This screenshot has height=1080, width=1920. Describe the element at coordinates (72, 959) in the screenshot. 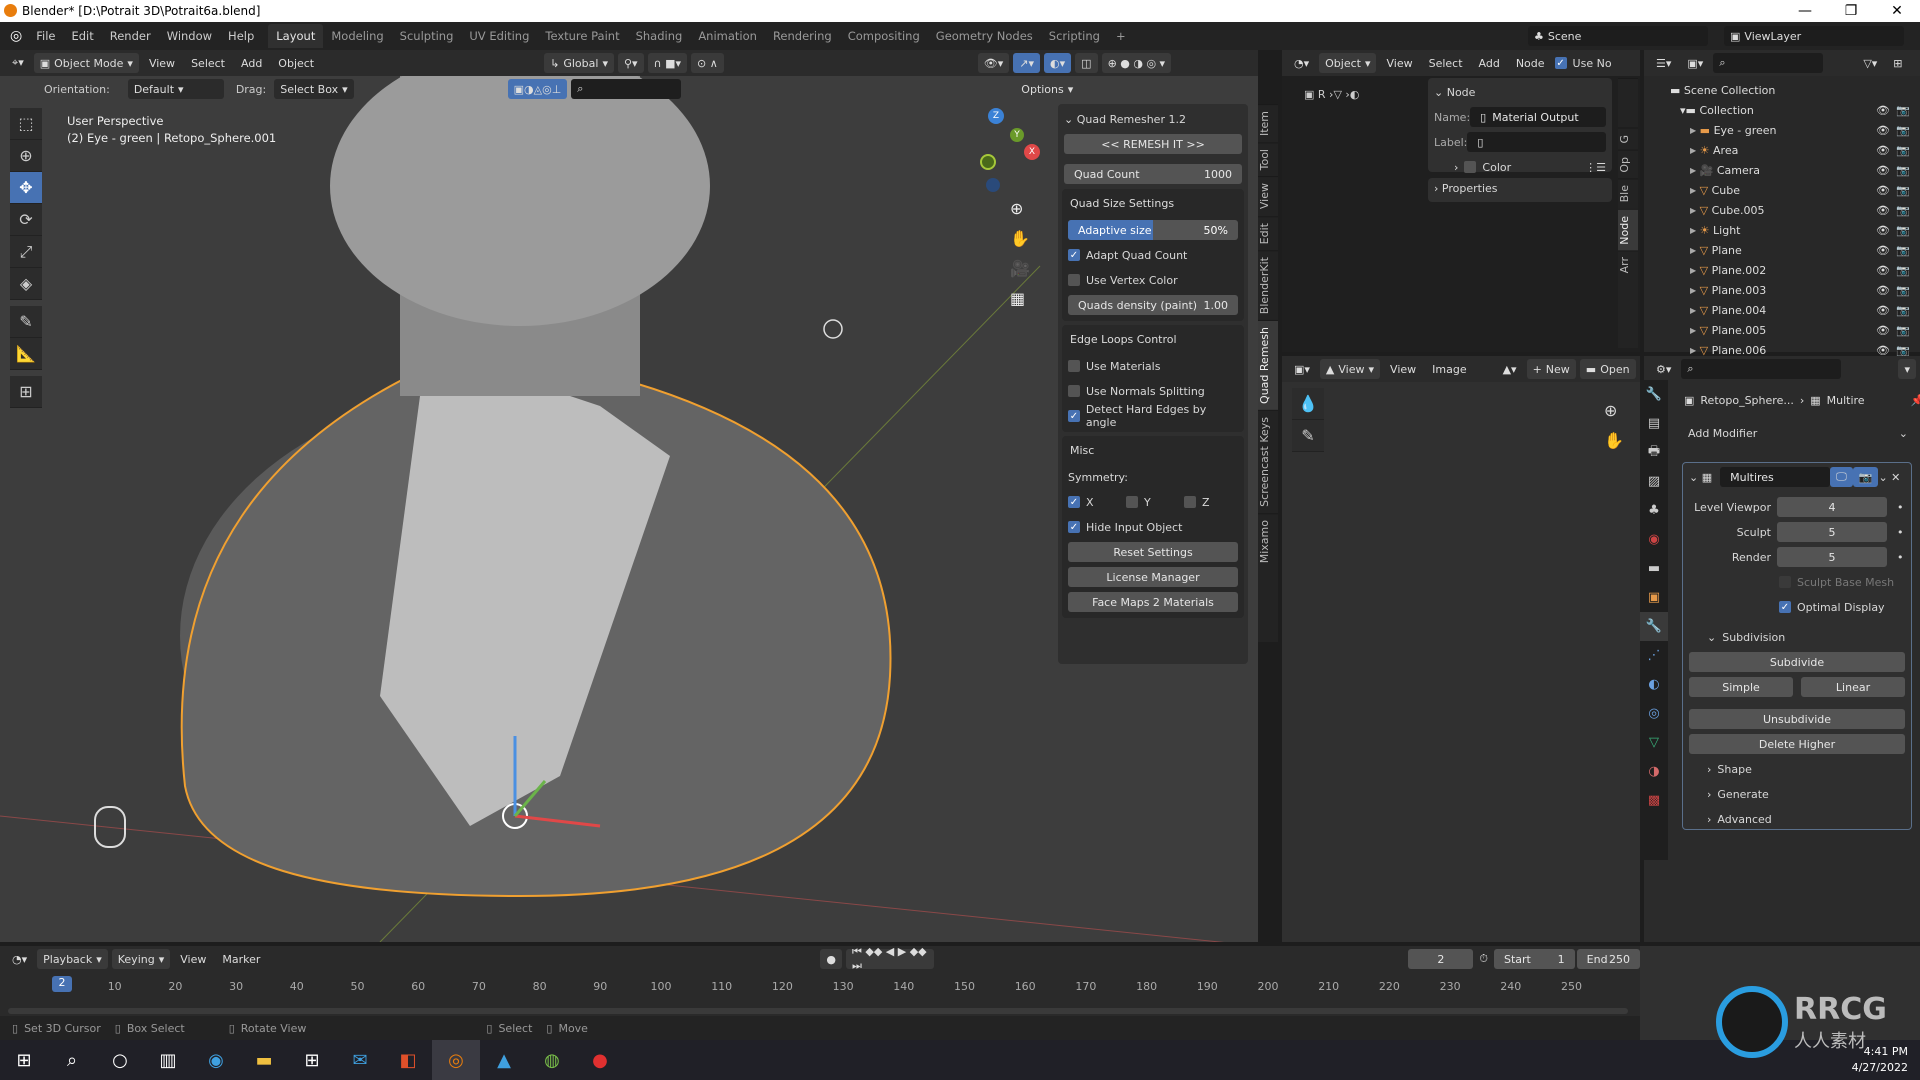

I see `playback-menu: Playback ▾` at that location.